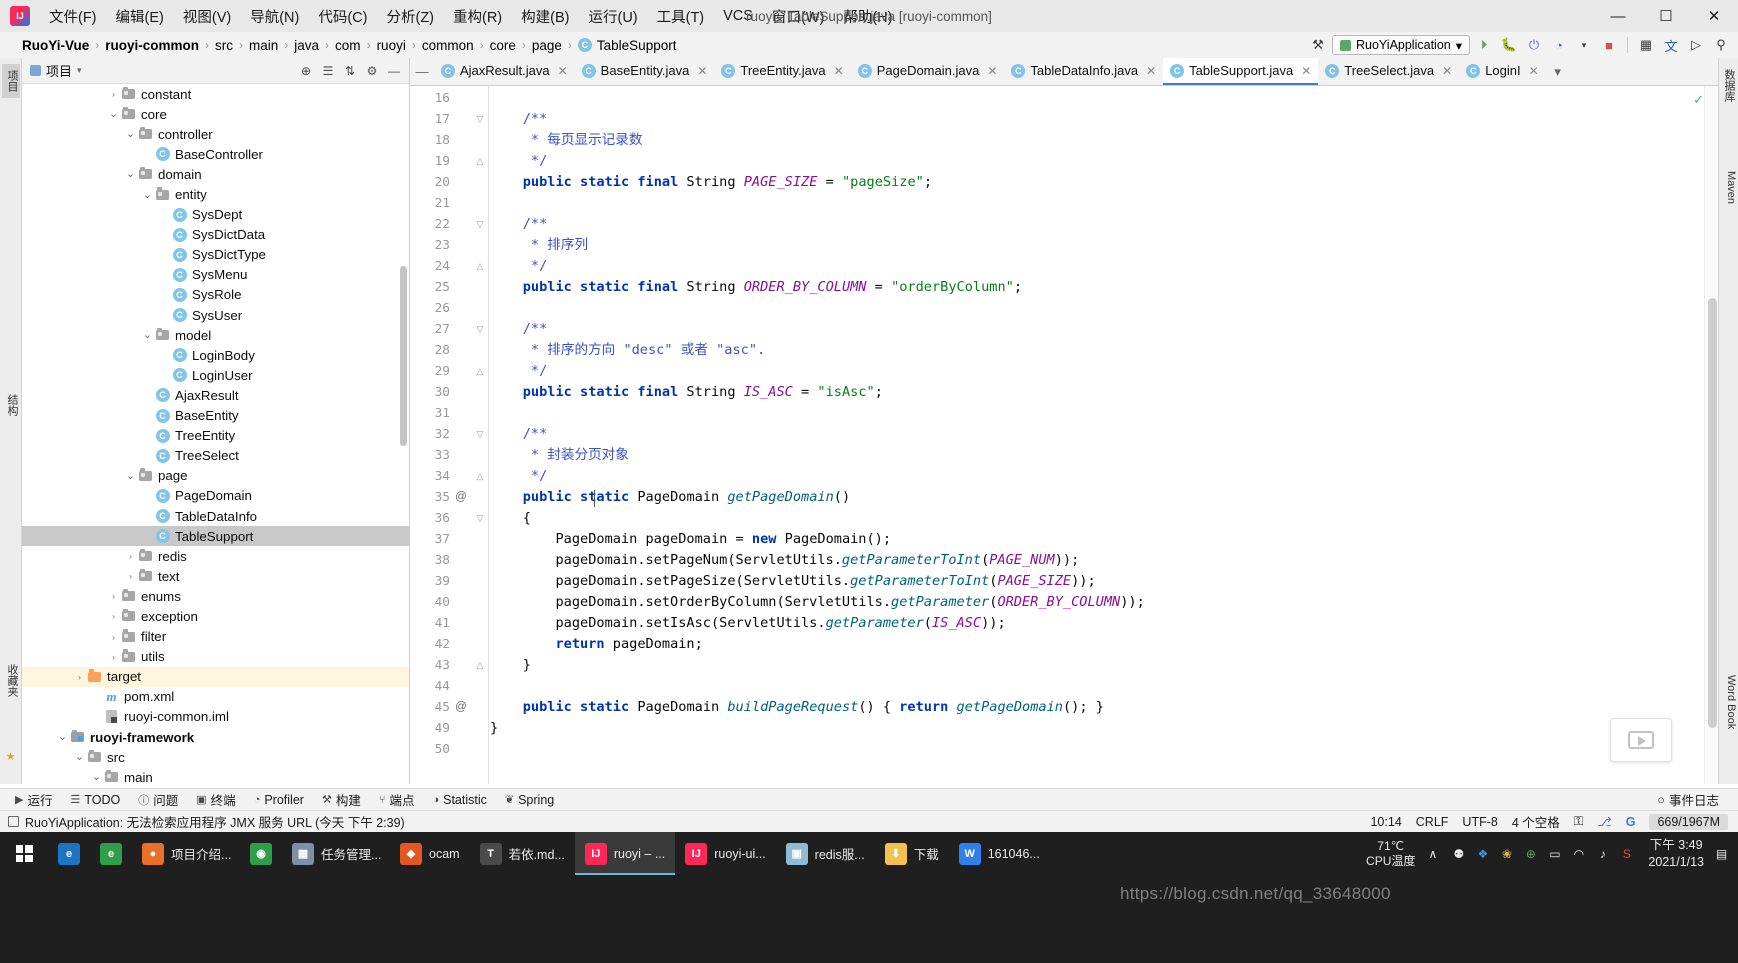 This screenshot has width=1738, height=963. Describe the element at coordinates (928, 71) in the screenshot. I see `editor-tab-PageDomain-java: C PageDomain.java ✕` at that location.